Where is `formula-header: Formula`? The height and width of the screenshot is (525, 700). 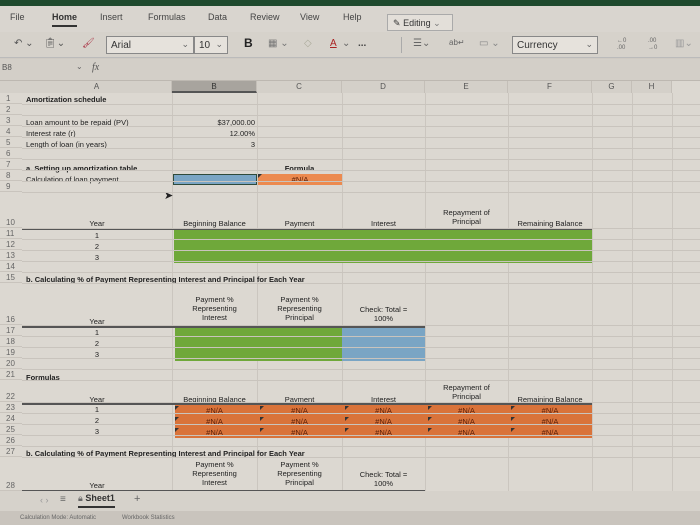
formula-header: Formula is located at coordinates (299, 168).